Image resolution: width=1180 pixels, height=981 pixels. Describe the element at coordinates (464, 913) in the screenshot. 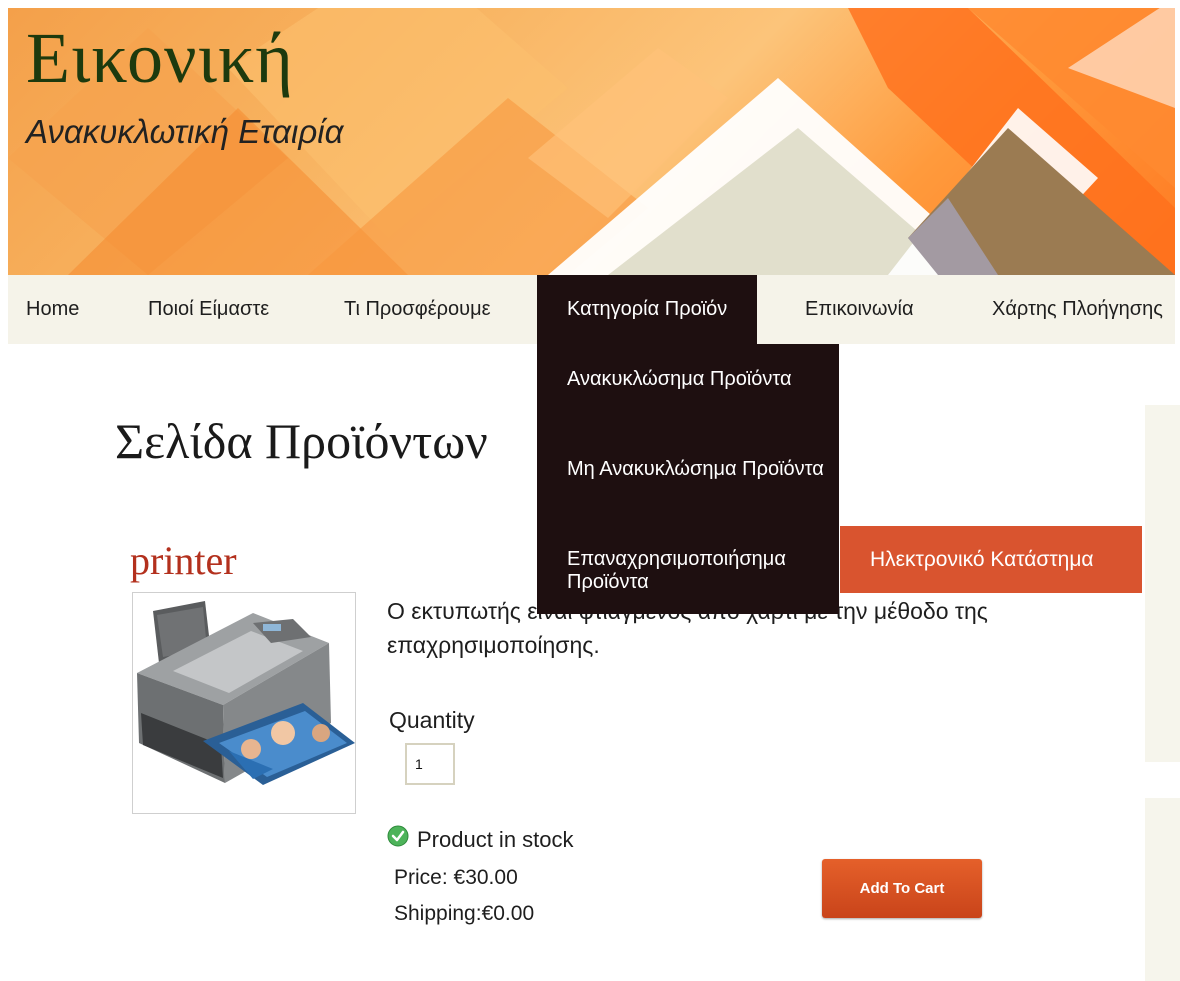

I see `shipping-text: Shipping:€0.00` at that location.